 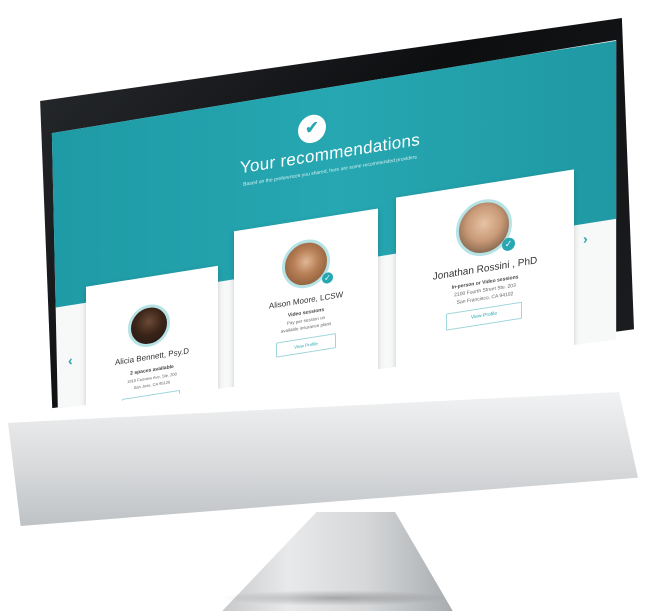 I want to click on chevron-right-icon: ›, so click(x=585, y=238).